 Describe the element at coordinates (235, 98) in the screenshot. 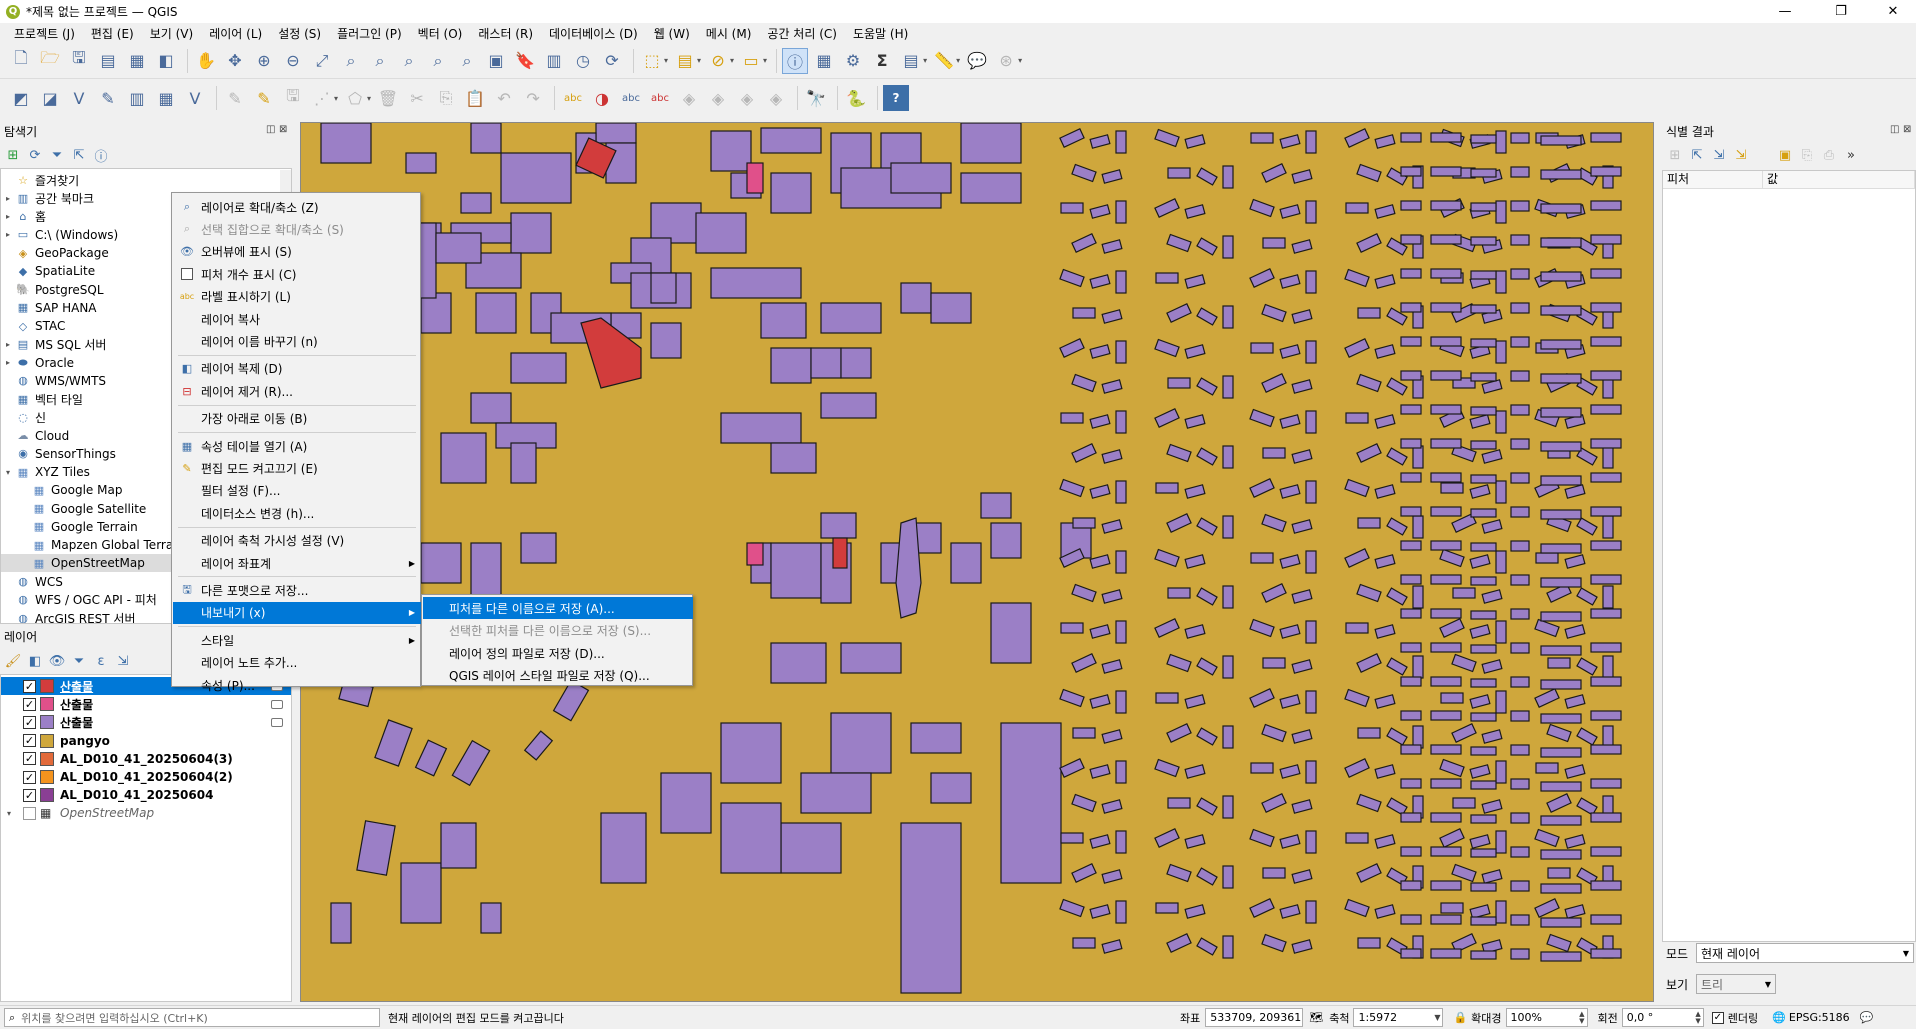

I see `current-edits-icon: ✎` at that location.